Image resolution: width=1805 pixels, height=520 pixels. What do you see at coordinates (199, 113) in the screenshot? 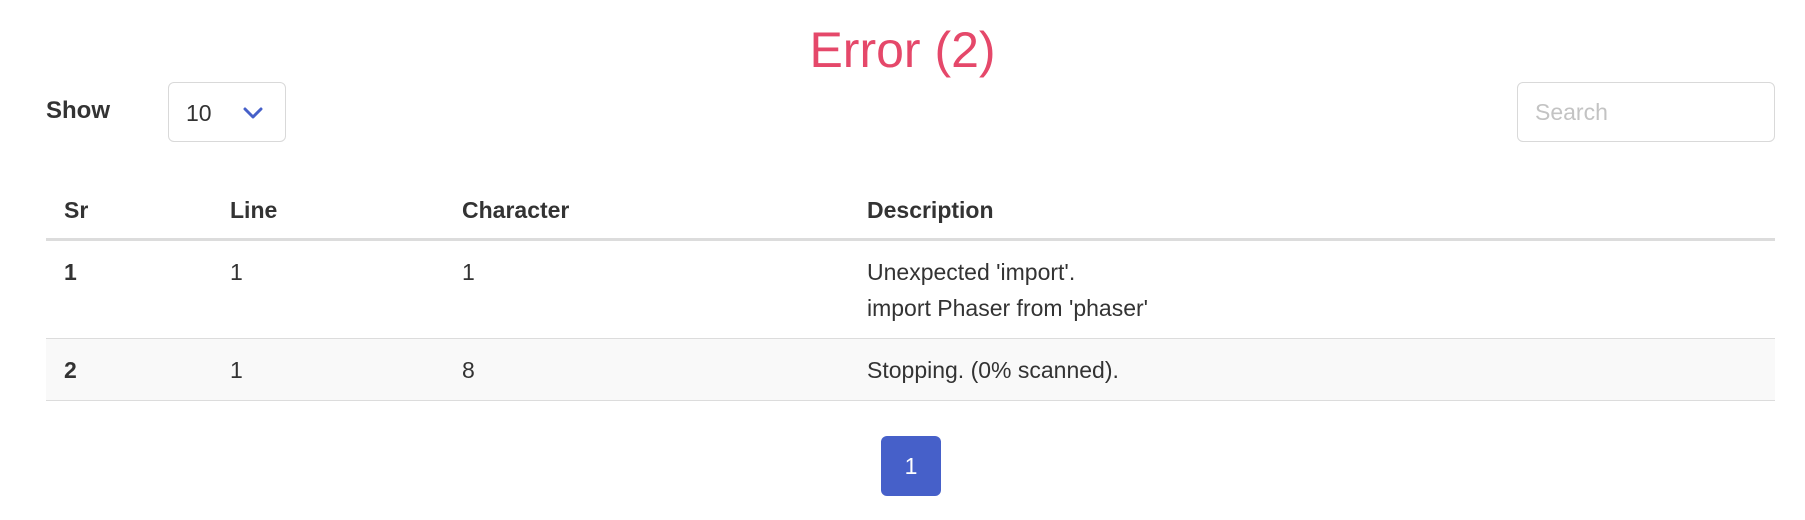
I see `page-size-value: 10` at bounding box center [199, 113].